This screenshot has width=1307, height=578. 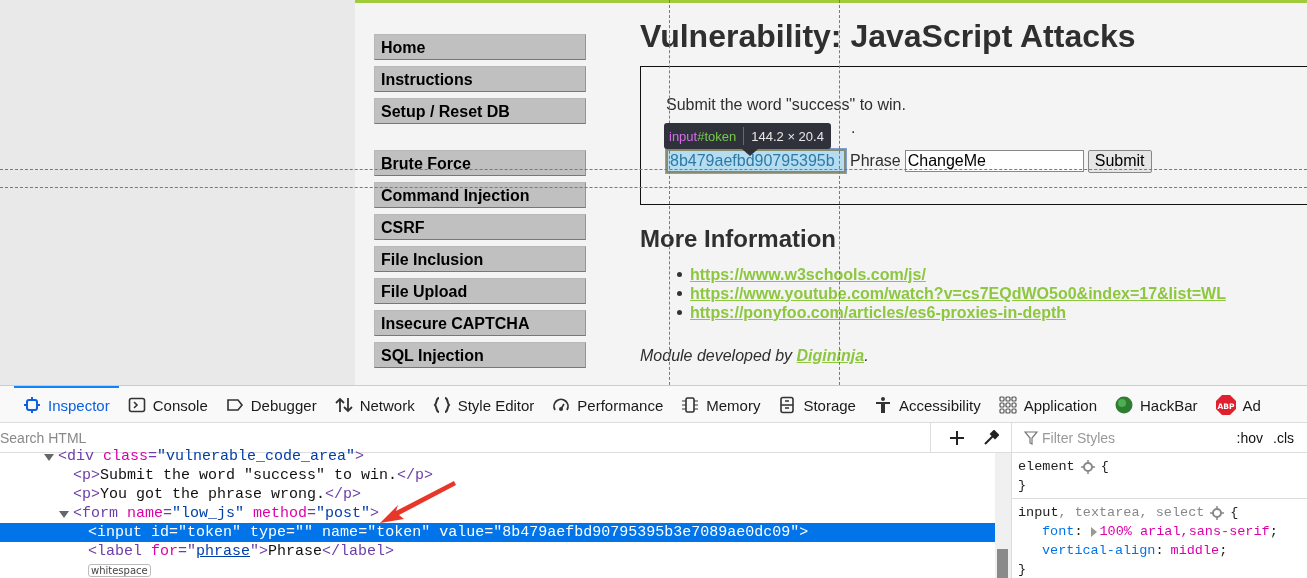 What do you see at coordinates (441, 405) in the screenshot?
I see `braces-icon` at bounding box center [441, 405].